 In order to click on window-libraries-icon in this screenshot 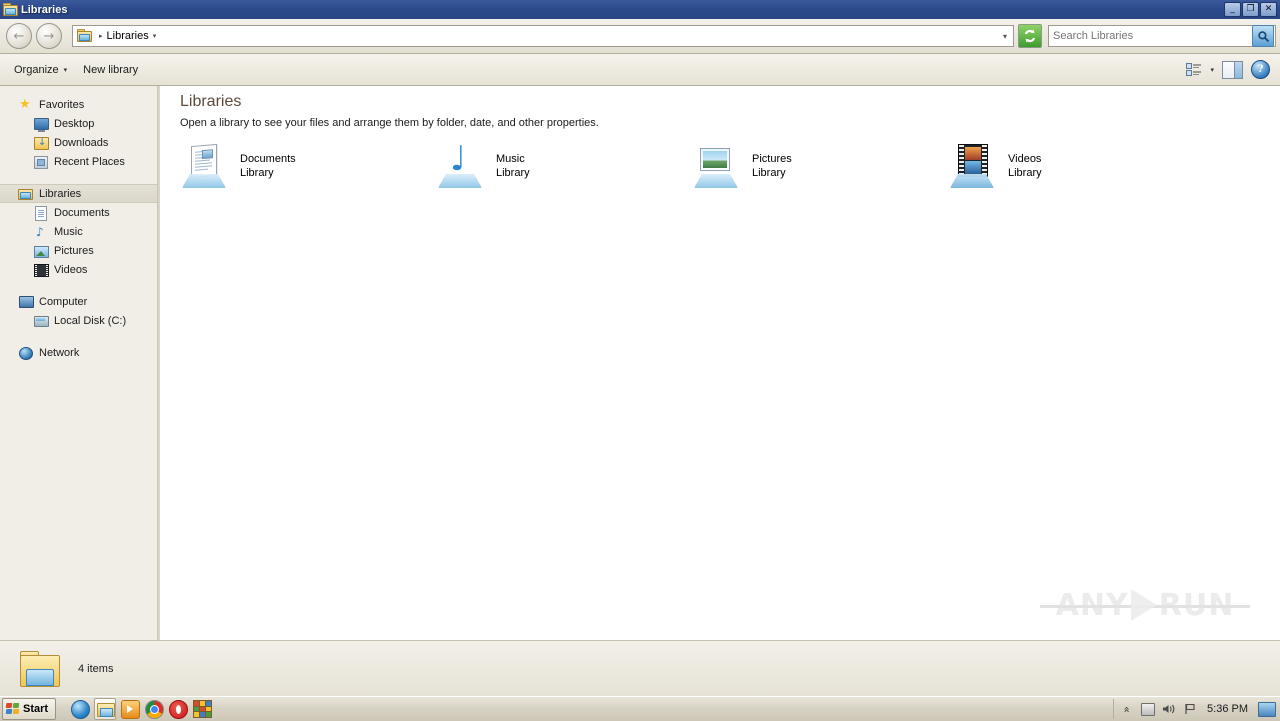, I will do `click(10, 9)`.